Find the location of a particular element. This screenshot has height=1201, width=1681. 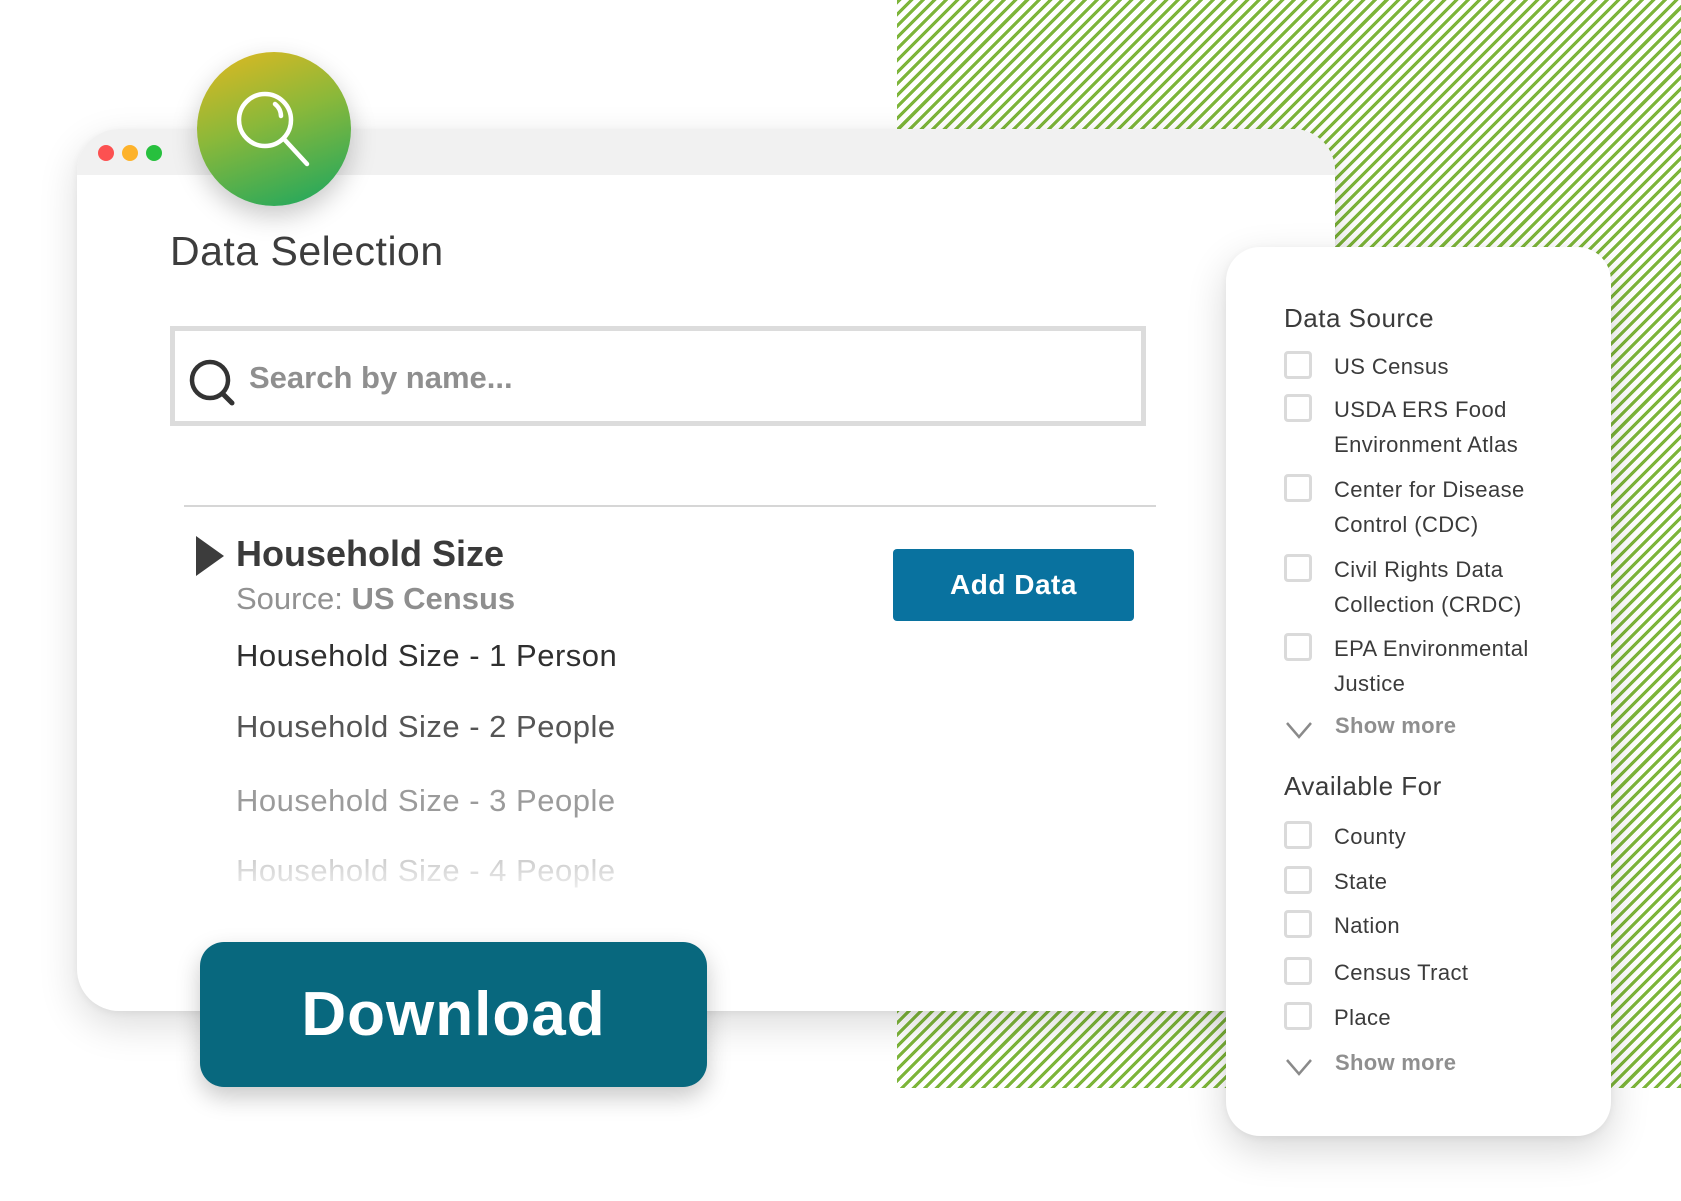

filter-option-label: EPA Environmental Justice is located at coordinates (1431, 666).